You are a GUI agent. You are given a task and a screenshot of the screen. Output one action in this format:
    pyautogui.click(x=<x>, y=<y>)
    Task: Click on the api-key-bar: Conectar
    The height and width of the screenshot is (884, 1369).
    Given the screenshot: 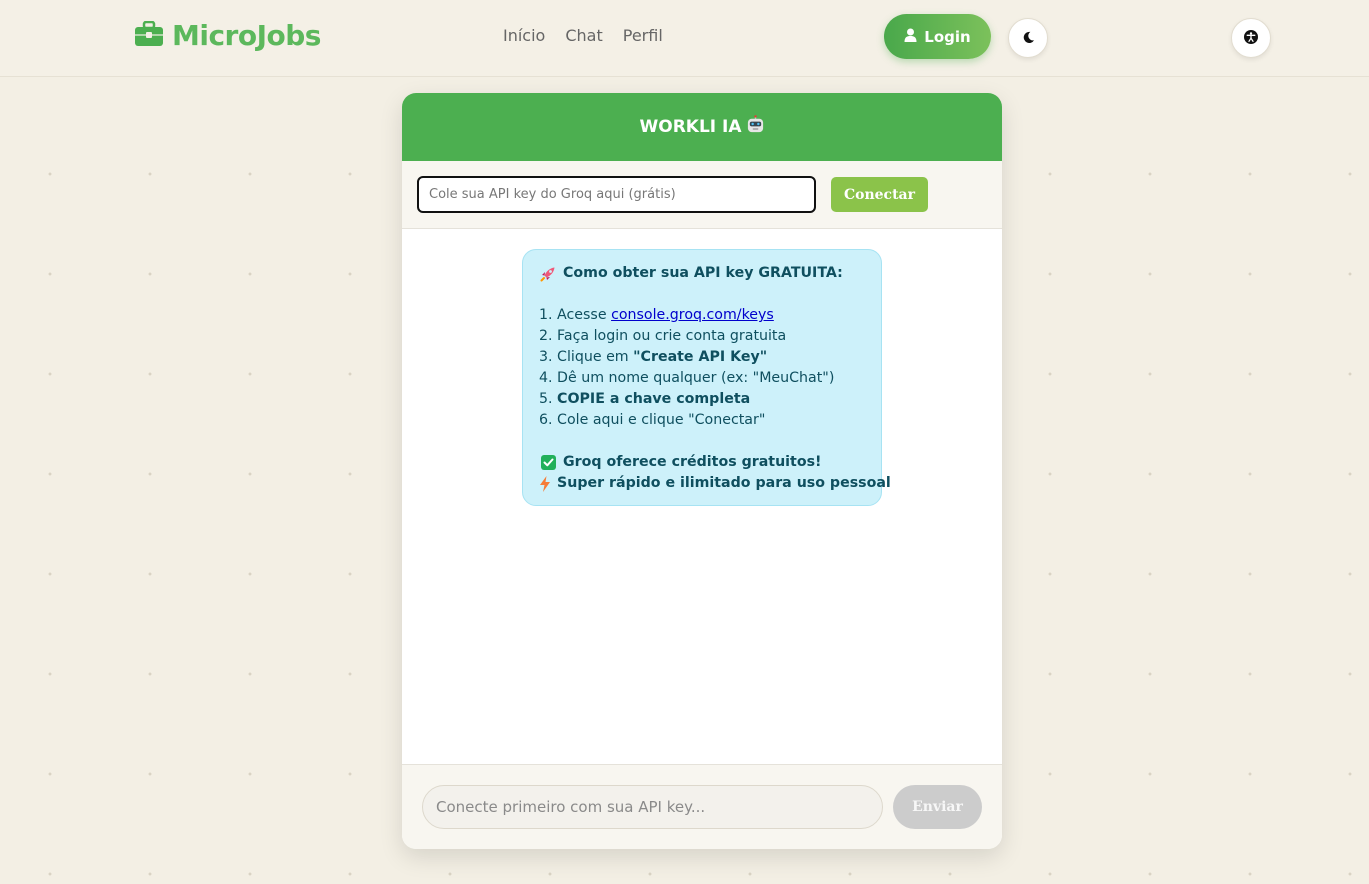 What is the action you would take?
    pyautogui.click(x=702, y=195)
    